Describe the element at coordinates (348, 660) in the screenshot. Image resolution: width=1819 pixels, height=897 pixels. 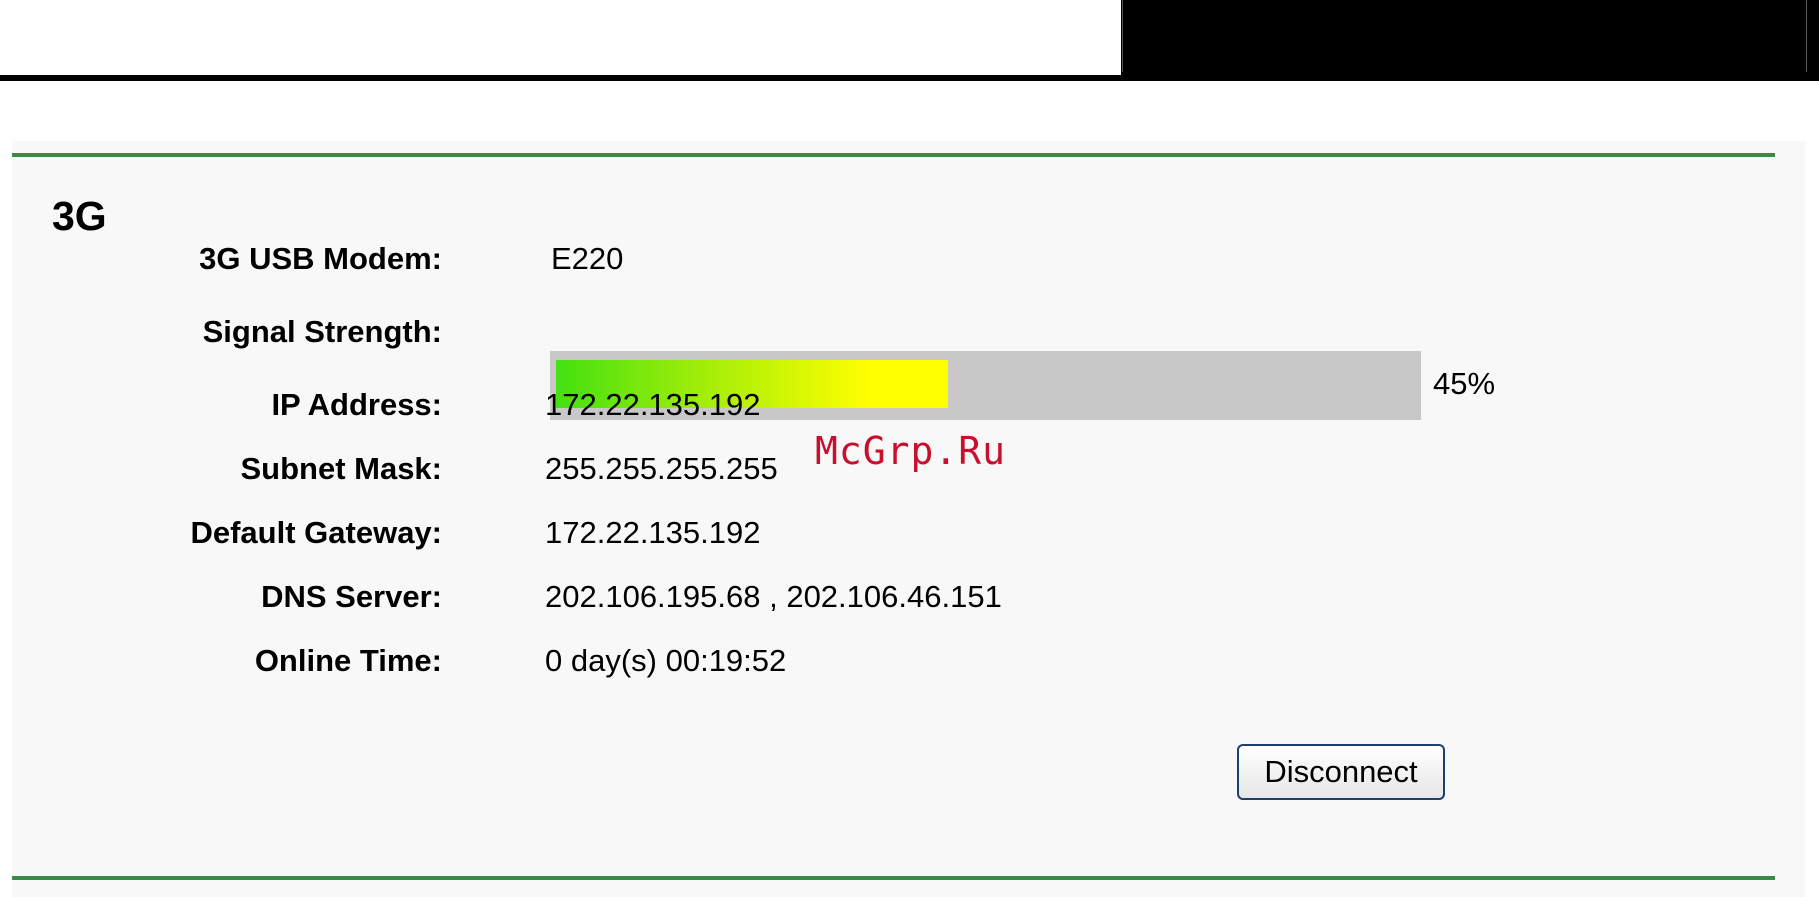
I see `online-time-label: Online Time:` at that location.